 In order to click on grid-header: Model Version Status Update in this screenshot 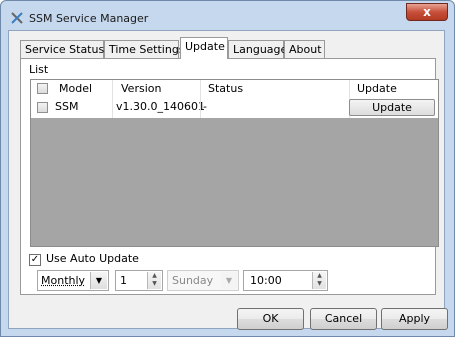, I will do `click(234, 89)`.